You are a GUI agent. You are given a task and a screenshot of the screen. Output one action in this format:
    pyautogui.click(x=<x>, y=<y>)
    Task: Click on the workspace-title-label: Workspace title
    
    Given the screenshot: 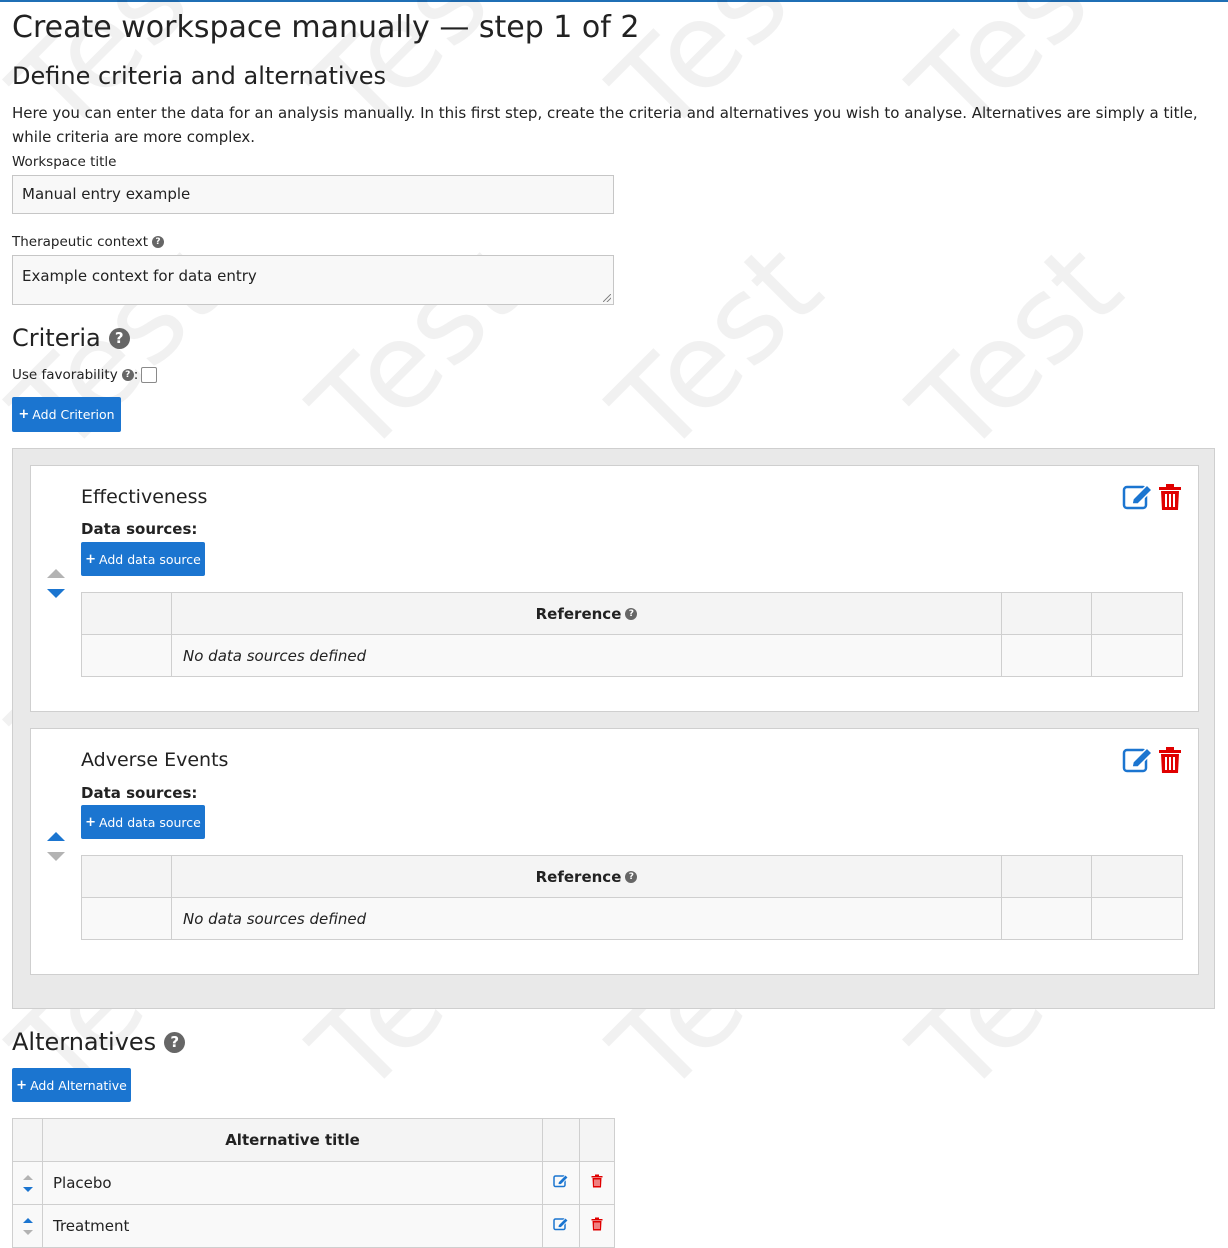 What is the action you would take?
    pyautogui.click(x=64, y=162)
    